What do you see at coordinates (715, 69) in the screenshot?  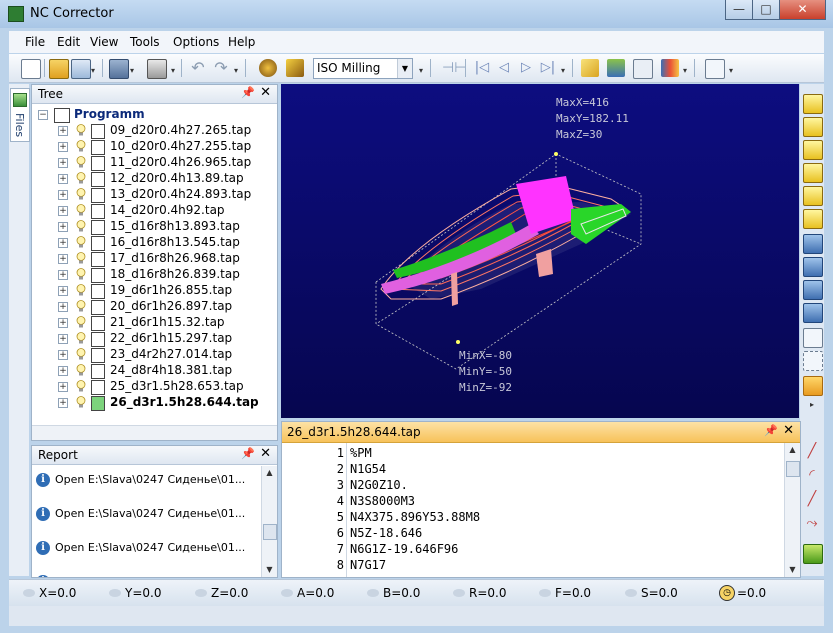 I see `window-layout-icon` at bounding box center [715, 69].